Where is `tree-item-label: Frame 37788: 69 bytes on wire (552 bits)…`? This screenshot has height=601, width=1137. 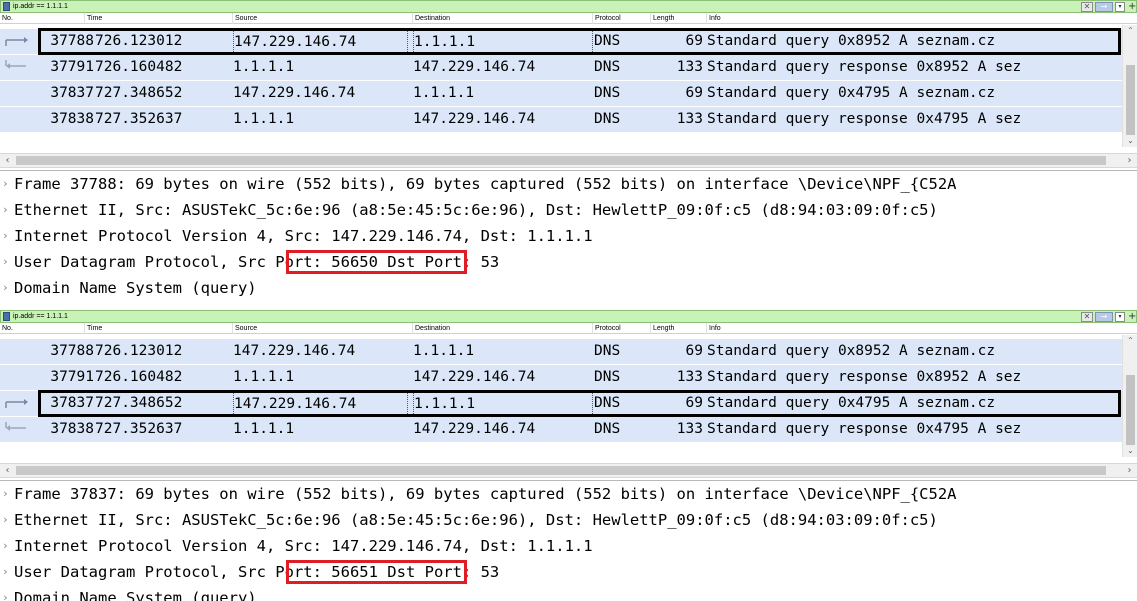
tree-item-label: Frame 37788: 69 bytes on wire (552 bits)… is located at coordinates (485, 184).